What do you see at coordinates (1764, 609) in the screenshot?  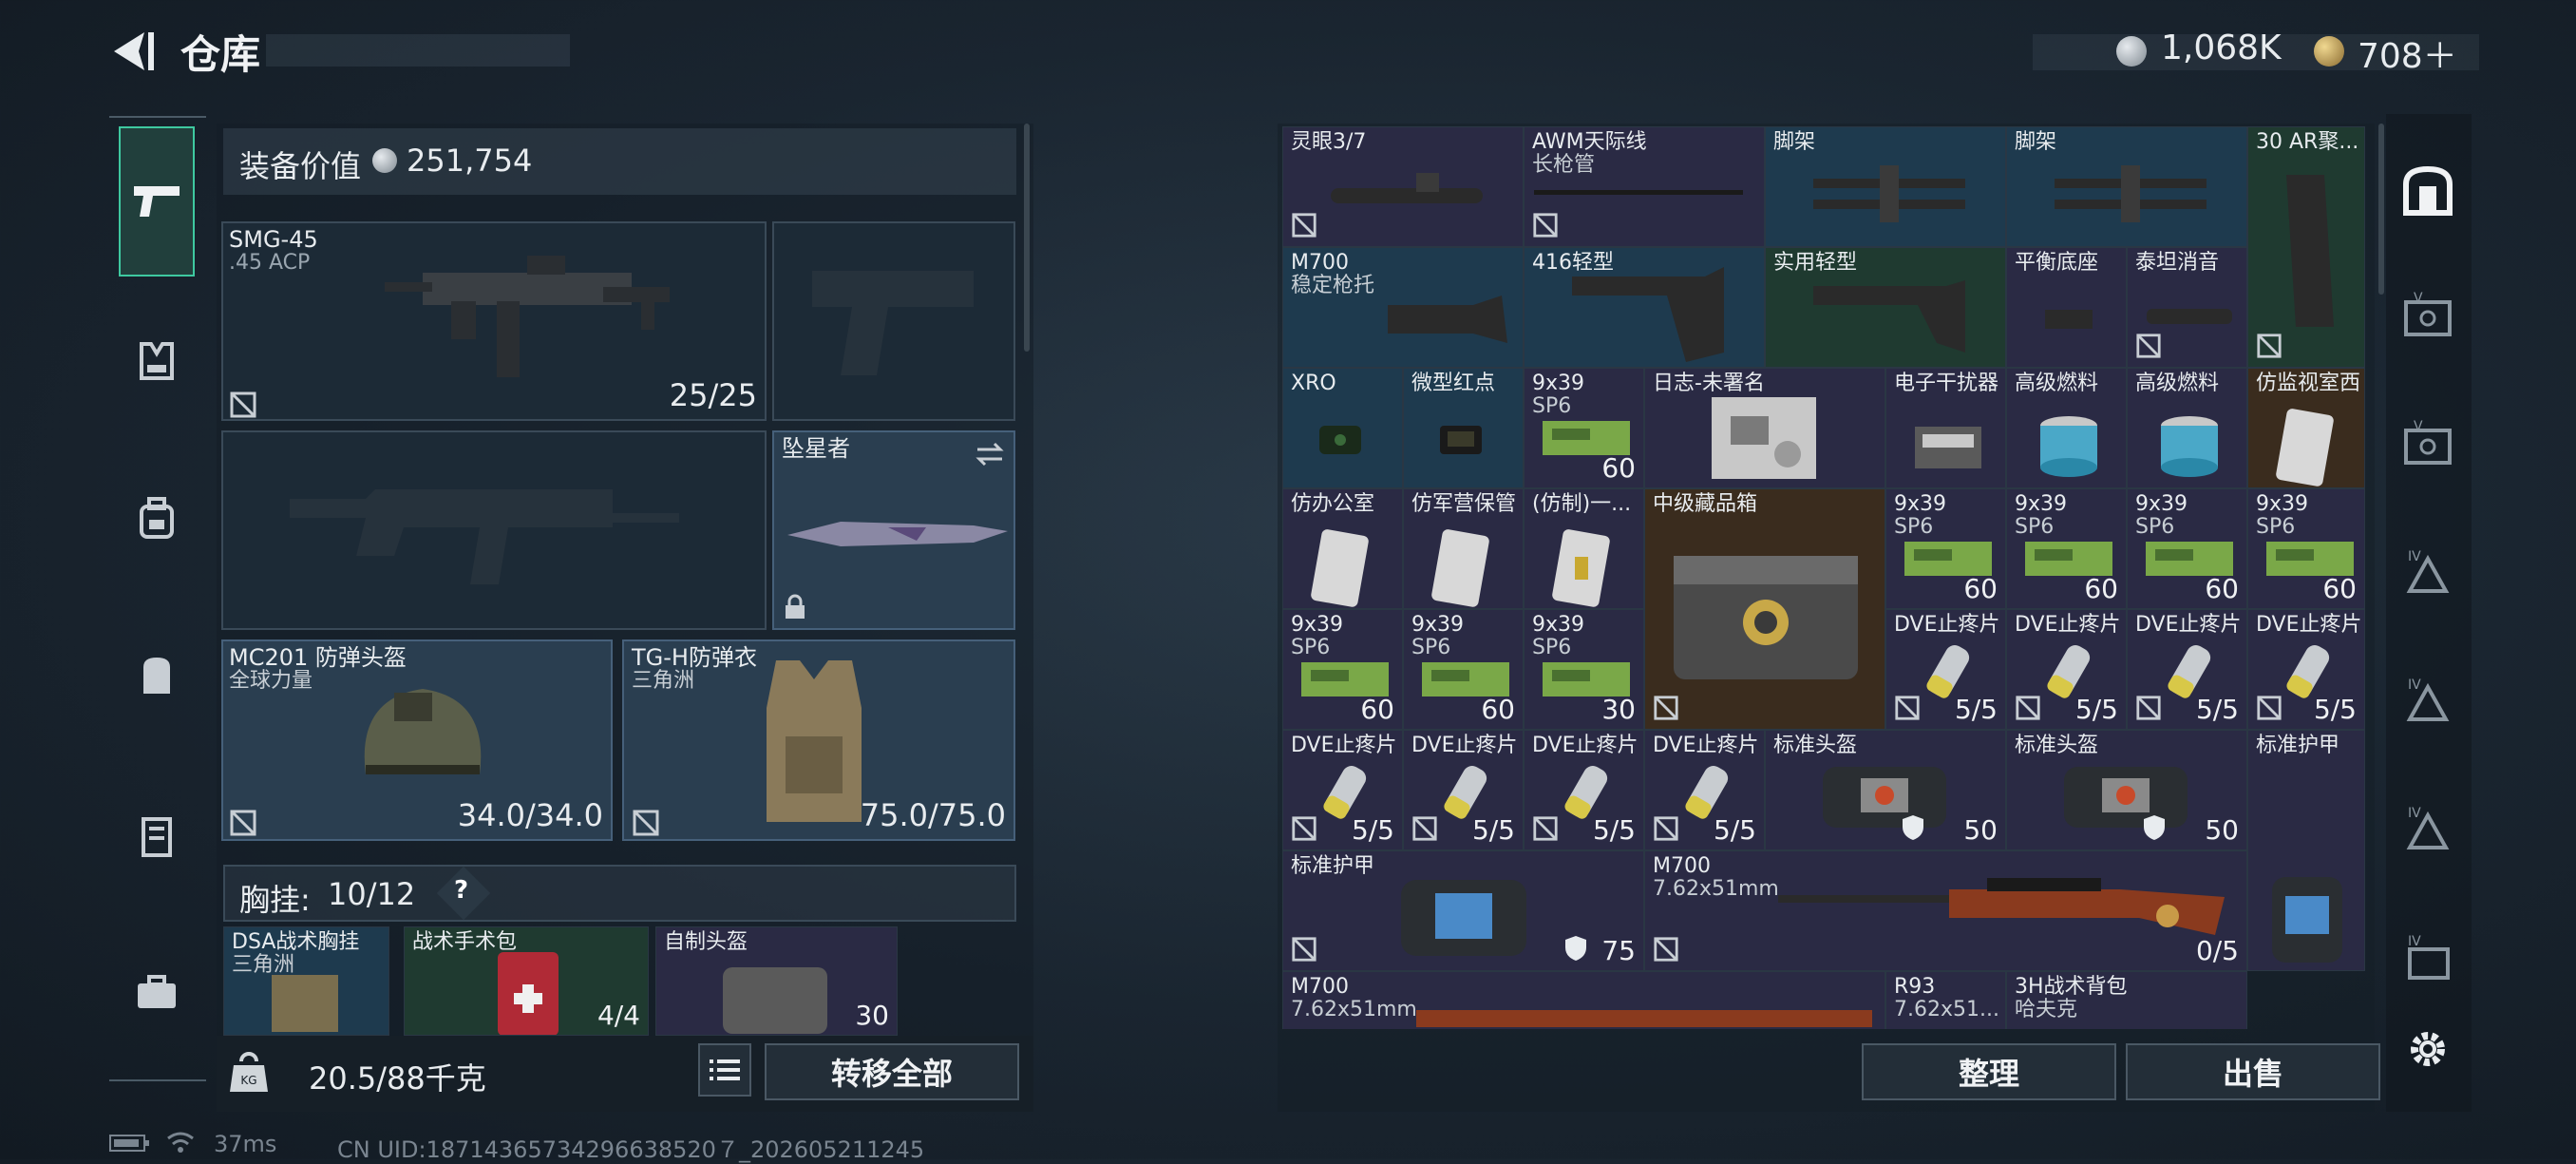 I see `inventory-item: 中级藏品箱` at bounding box center [1764, 609].